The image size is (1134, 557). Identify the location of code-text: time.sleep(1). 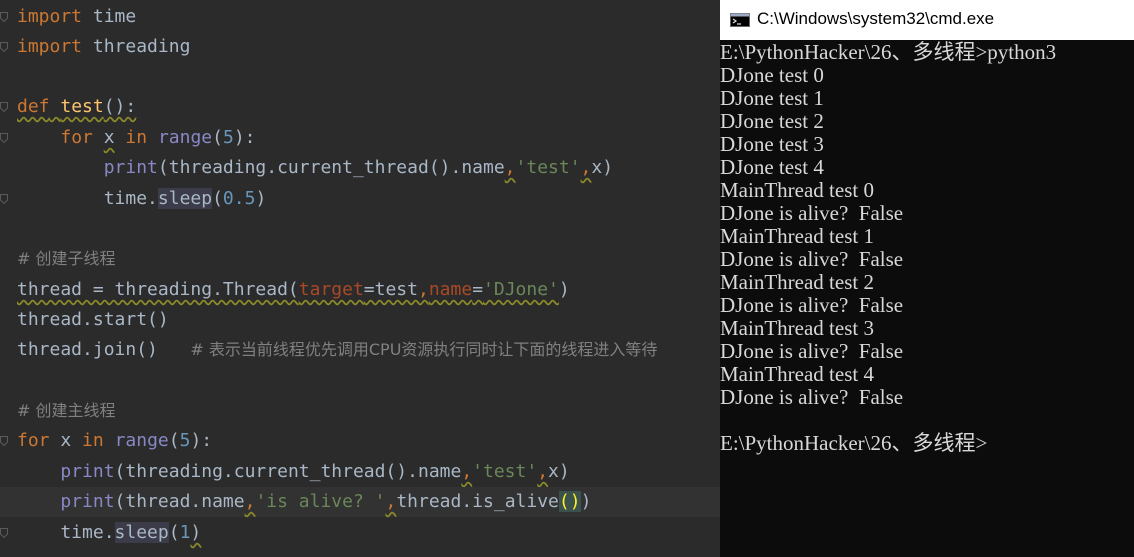
(109, 533).